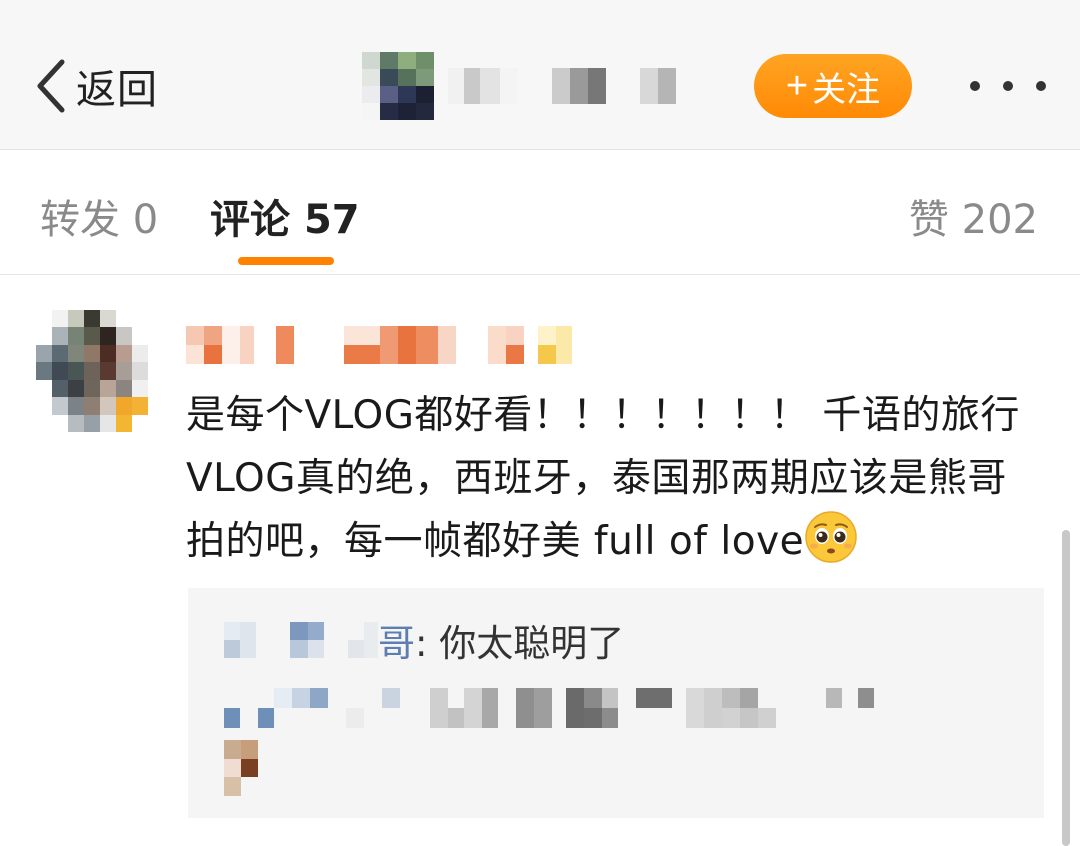 The width and height of the screenshot is (1080, 846). Describe the element at coordinates (396, 640) in the screenshot. I see `reply-author-suffix: 哥` at that location.